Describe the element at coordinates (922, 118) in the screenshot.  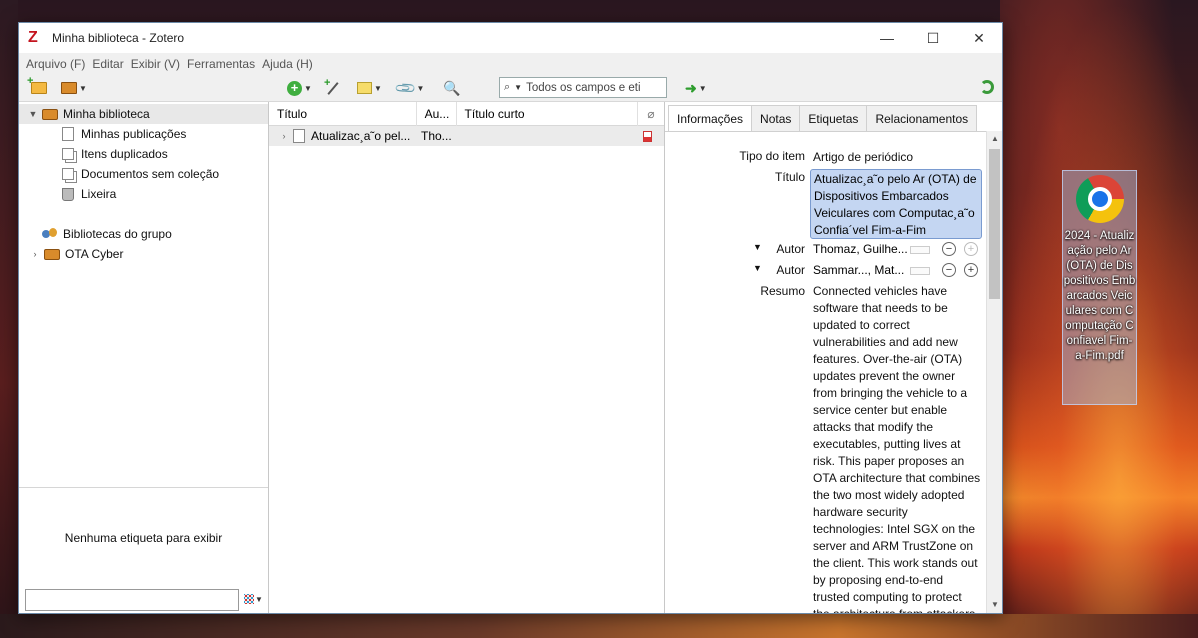
I see `tab-related: Relacionamentos` at that location.